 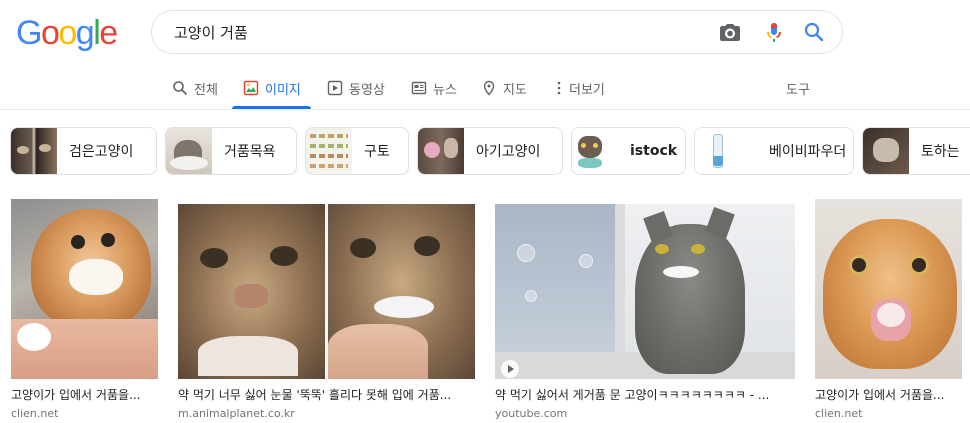 What do you see at coordinates (531, 413) in the screenshot?
I see `result-domain: youtube.com` at bounding box center [531, 413].